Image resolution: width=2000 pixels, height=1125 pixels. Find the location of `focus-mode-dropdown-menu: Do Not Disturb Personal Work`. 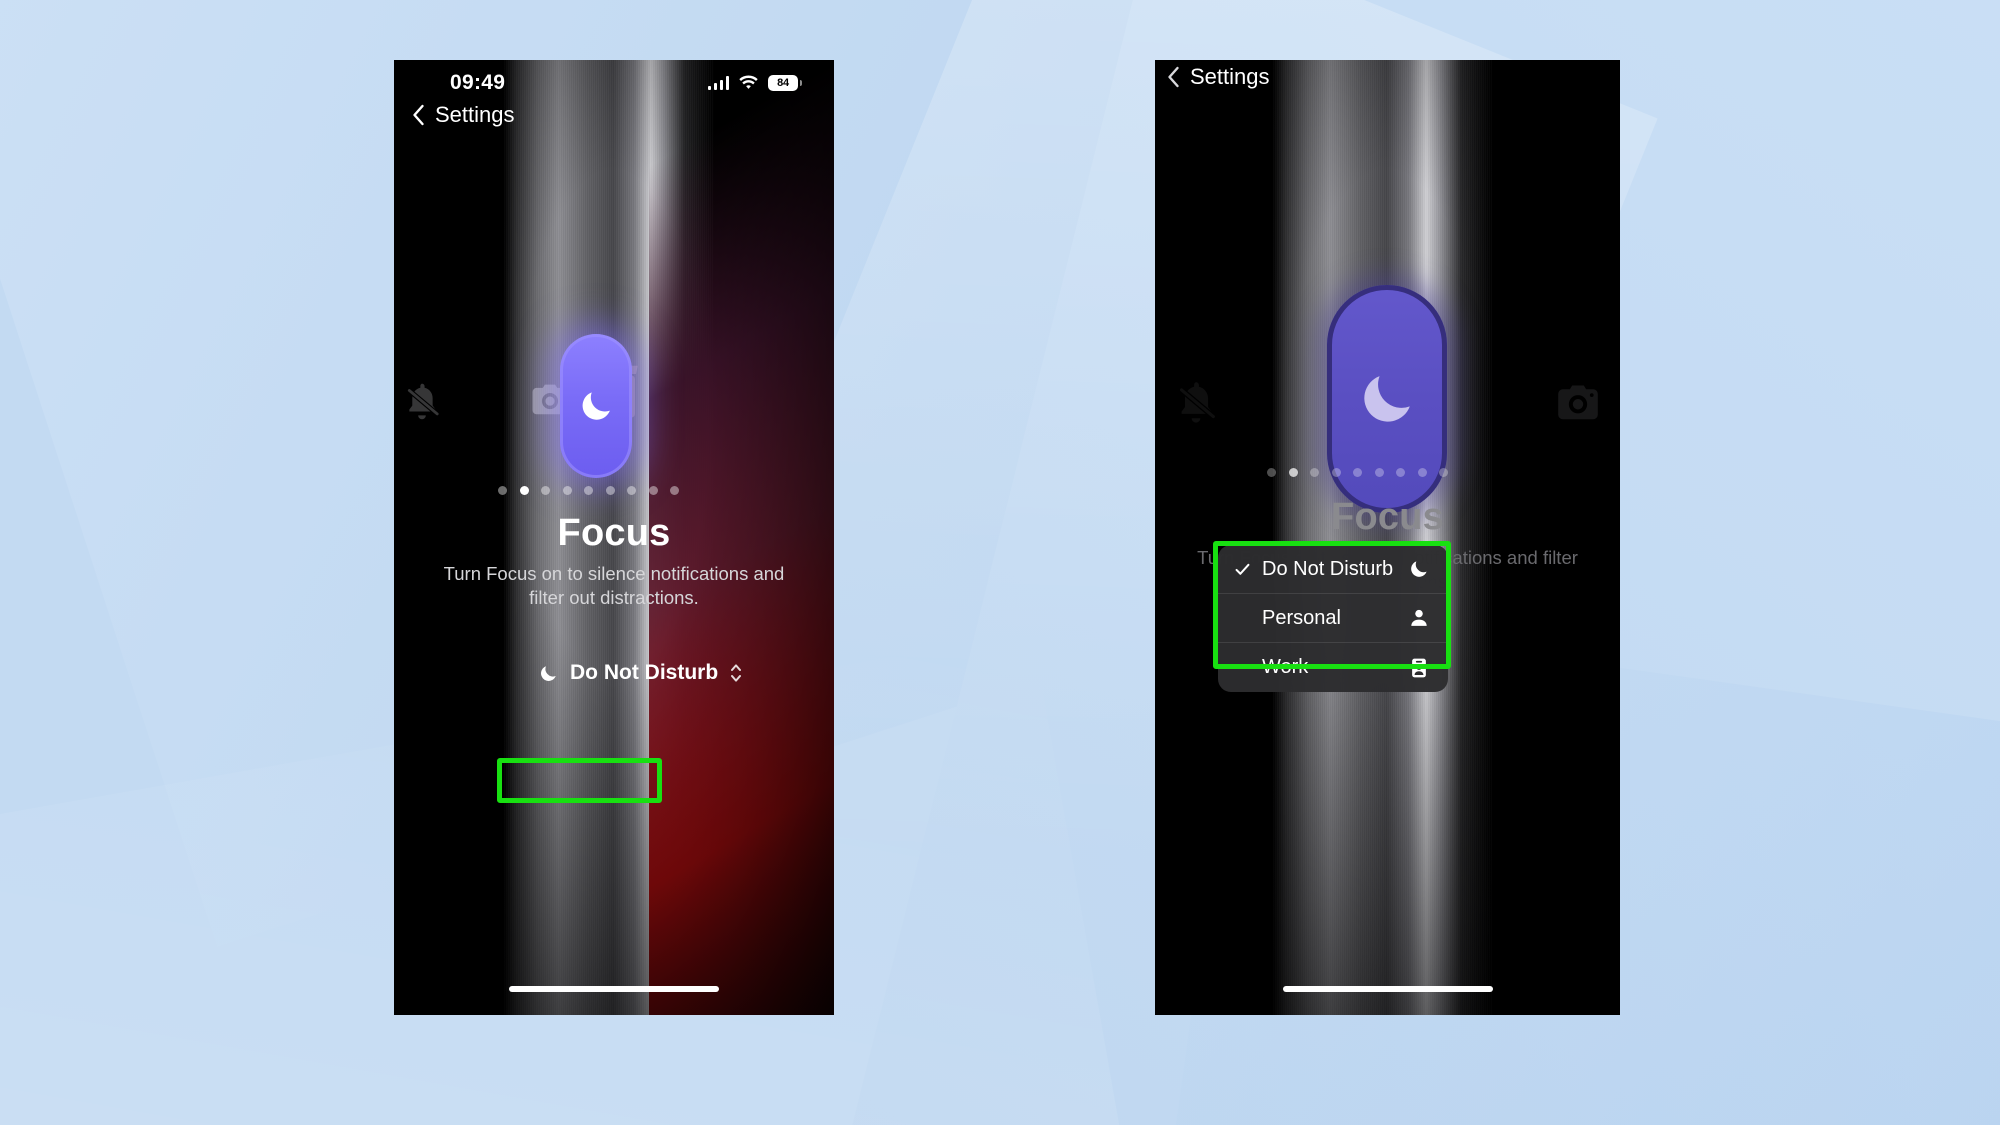

focus-mode-dropdown-menu: Do Not Disturb Personal Work is located at coordinates (1333, 618).